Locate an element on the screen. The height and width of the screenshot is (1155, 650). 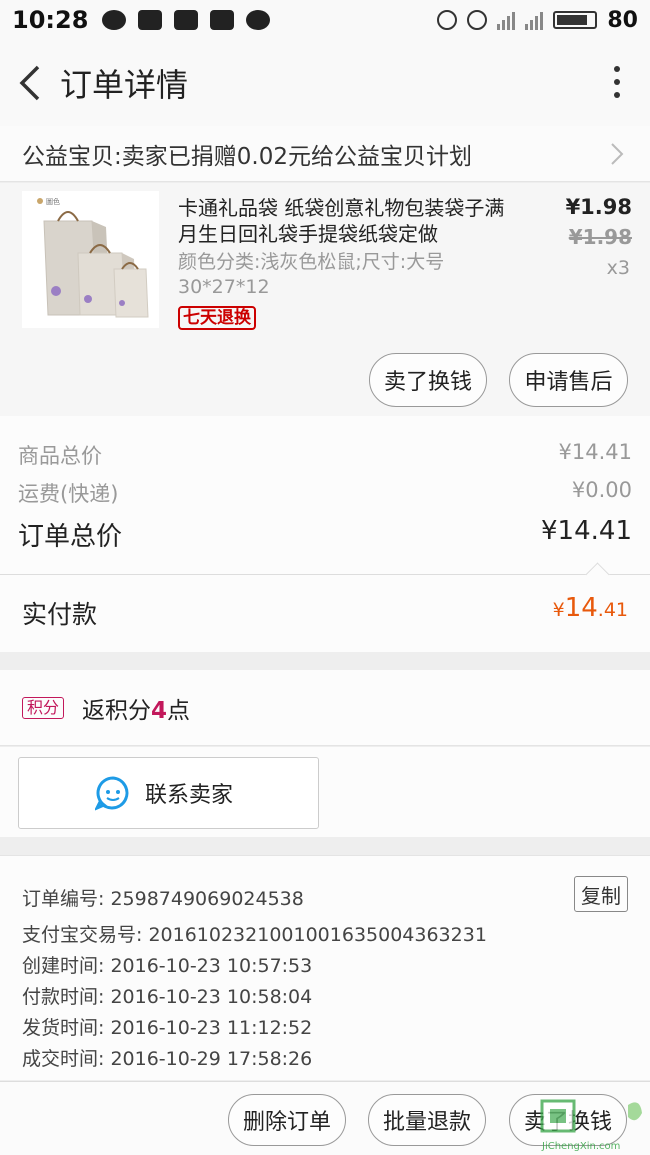
product-price: ¥1.98 is located at coordinates (598, 207).